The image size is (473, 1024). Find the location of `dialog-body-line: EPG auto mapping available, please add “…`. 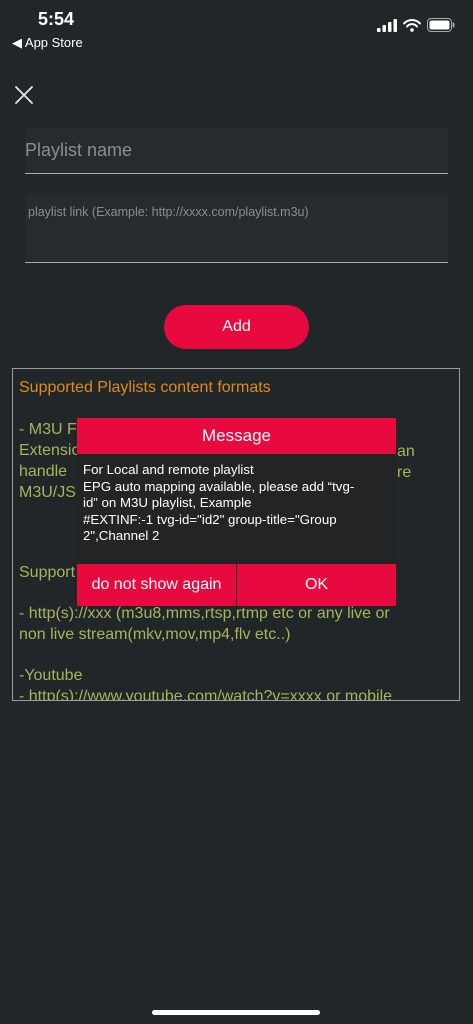

dialog-body-line: EPG auto mapping available, please add “… is located at coordinates (219, 486).